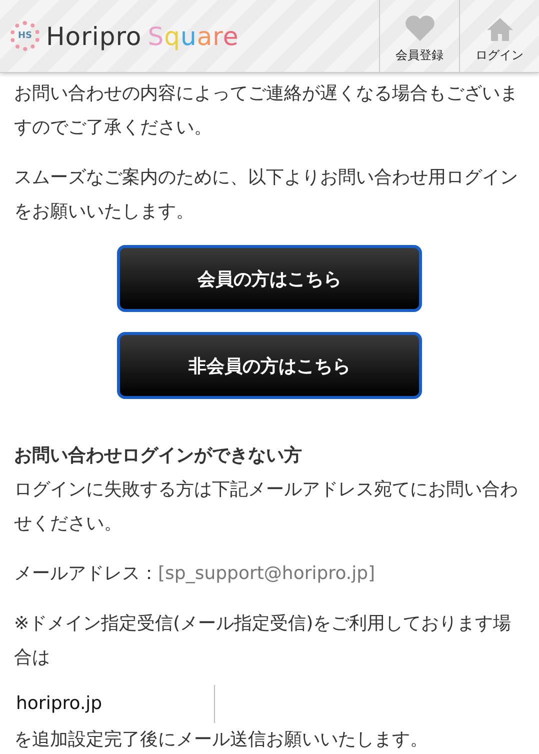 The height and width of the screenshot is (754, 539). I want to click on paragraph: お問い合わせの内容によってご連絡が遅くなる場合もございますのでご了承ください。, so click(266, 111).